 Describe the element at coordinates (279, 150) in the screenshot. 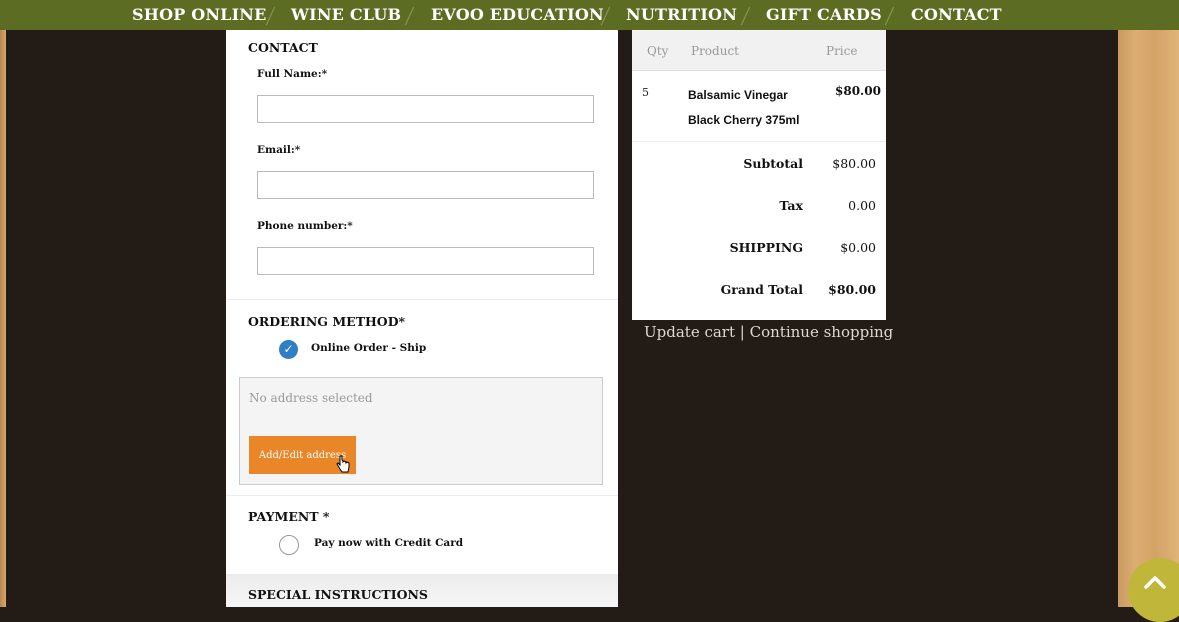

I see `email-label: Email:*` at that location.